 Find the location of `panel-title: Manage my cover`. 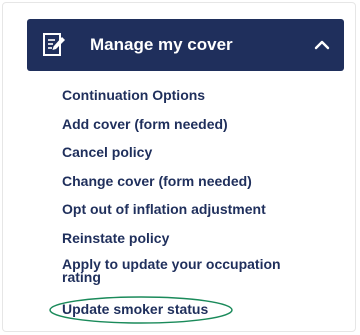

panel-title: Manage my cover is located at coordinates (161, 44).